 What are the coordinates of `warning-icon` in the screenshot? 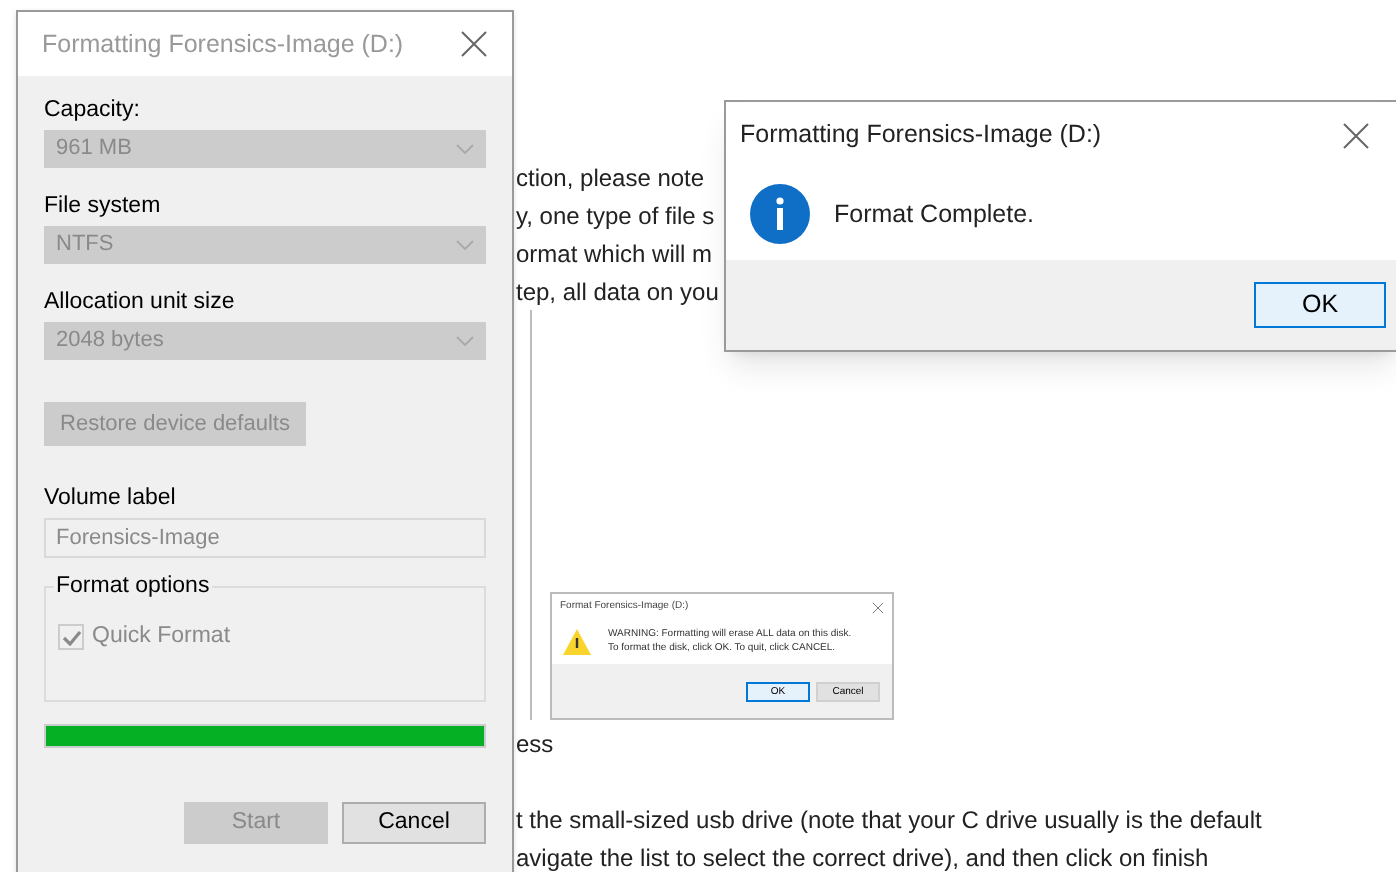 It's located at (577, 642).